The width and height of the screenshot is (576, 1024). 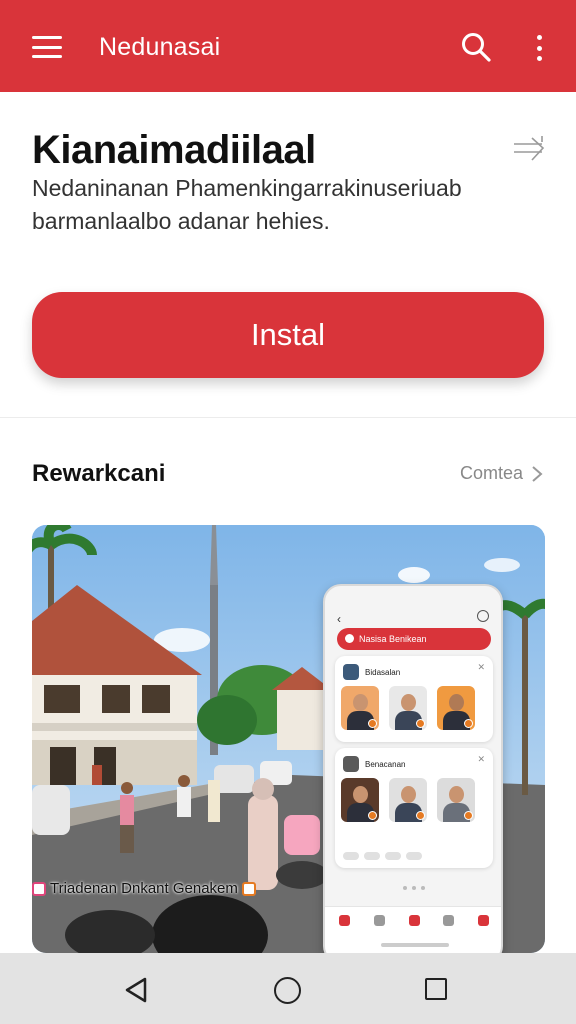 I want to click on phone-card-header: Benacanan, so click(x=374, y=764).